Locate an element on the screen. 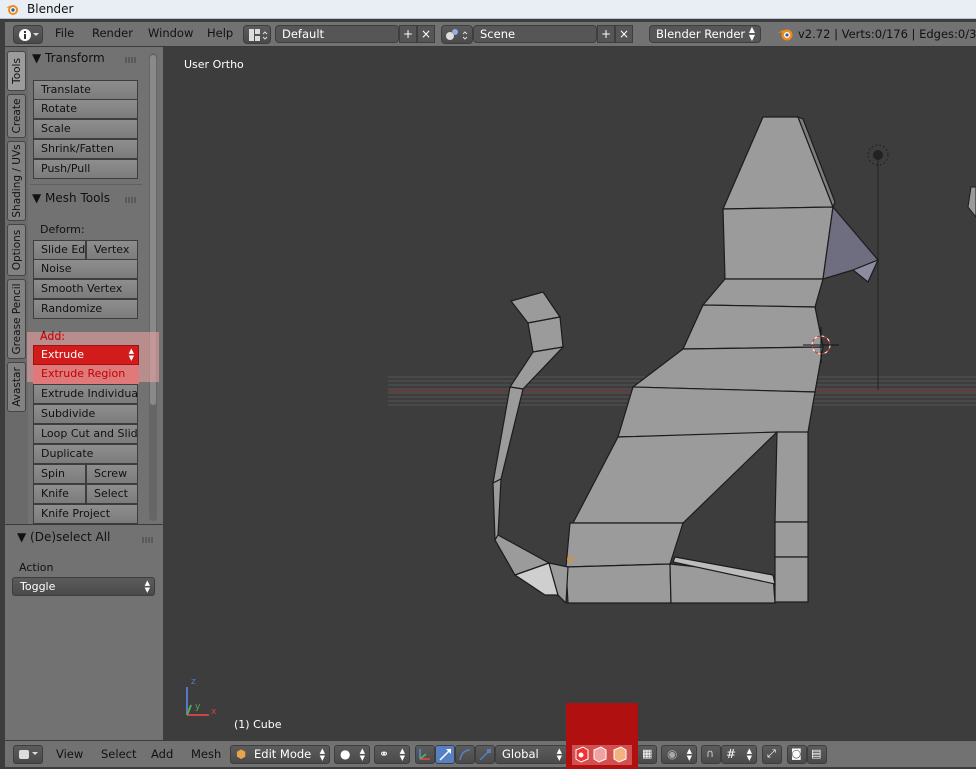  rotate-button: Rotate is located at coordinates (85, 109).